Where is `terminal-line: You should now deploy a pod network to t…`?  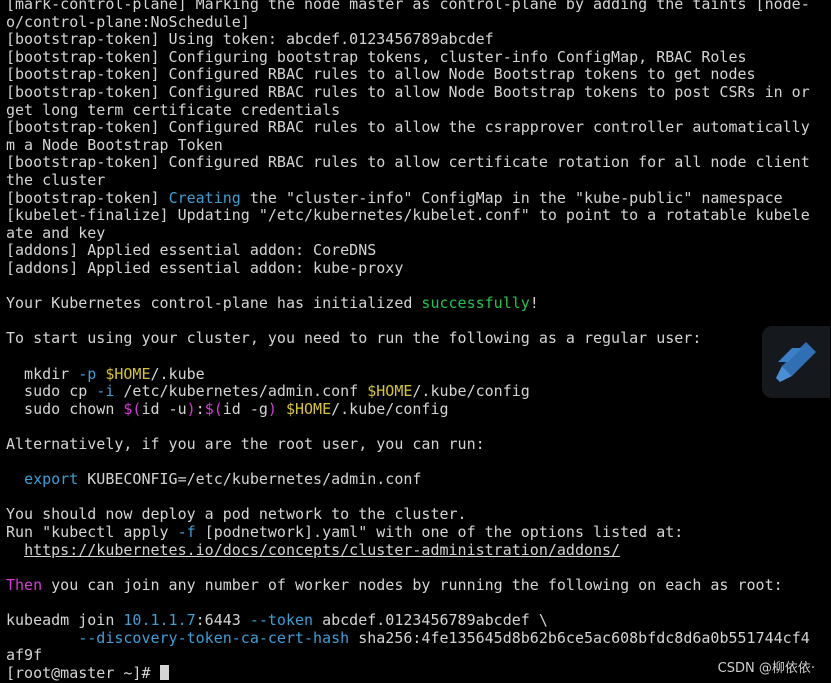 terminal-line: You should now deploy a pod network to t… is located at coordinates (236, 515).